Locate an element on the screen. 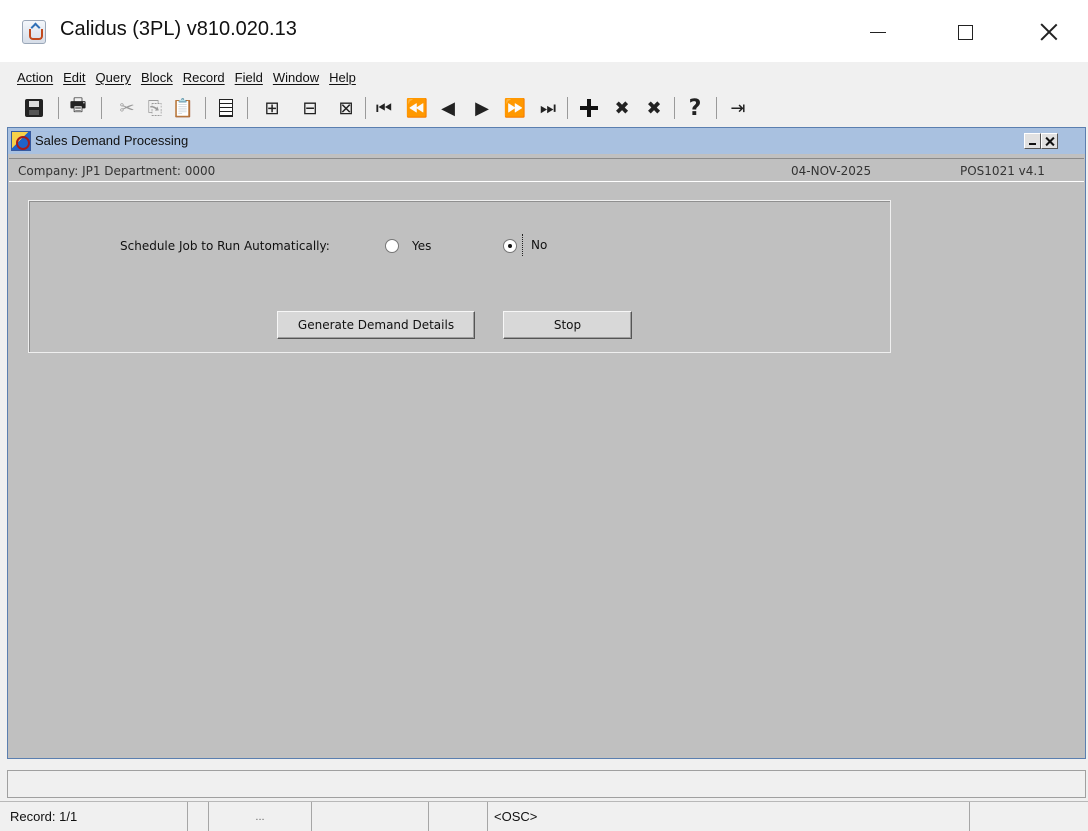 Image resolution: width=1088 pixels, height=831 pixels. next-set-icon: ⏩ is located at coordinates (515, 108).